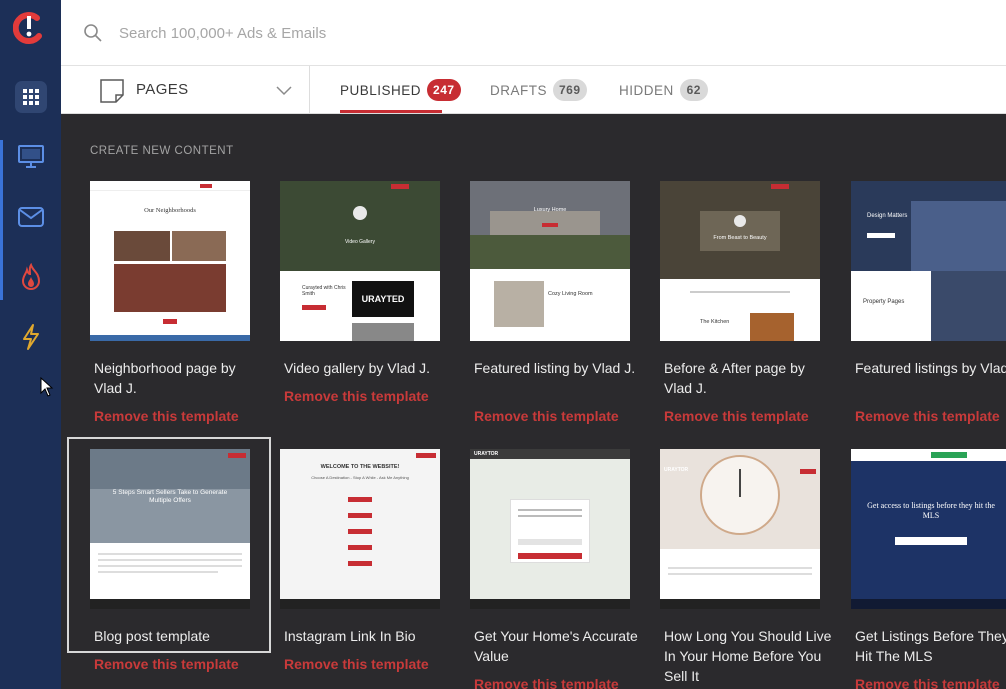  I want to click on sidebar-item-apps, so click(30, 97).